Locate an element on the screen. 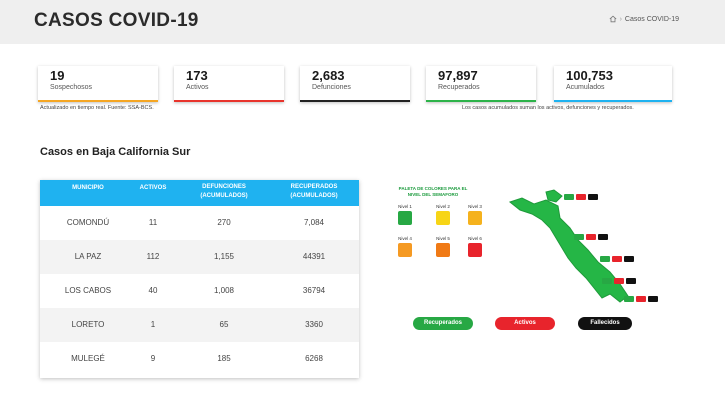 The image size is (725, 400). page-header: CASOS COVID-19 › Casos COVID-19 is located at coordinates (362, 22).